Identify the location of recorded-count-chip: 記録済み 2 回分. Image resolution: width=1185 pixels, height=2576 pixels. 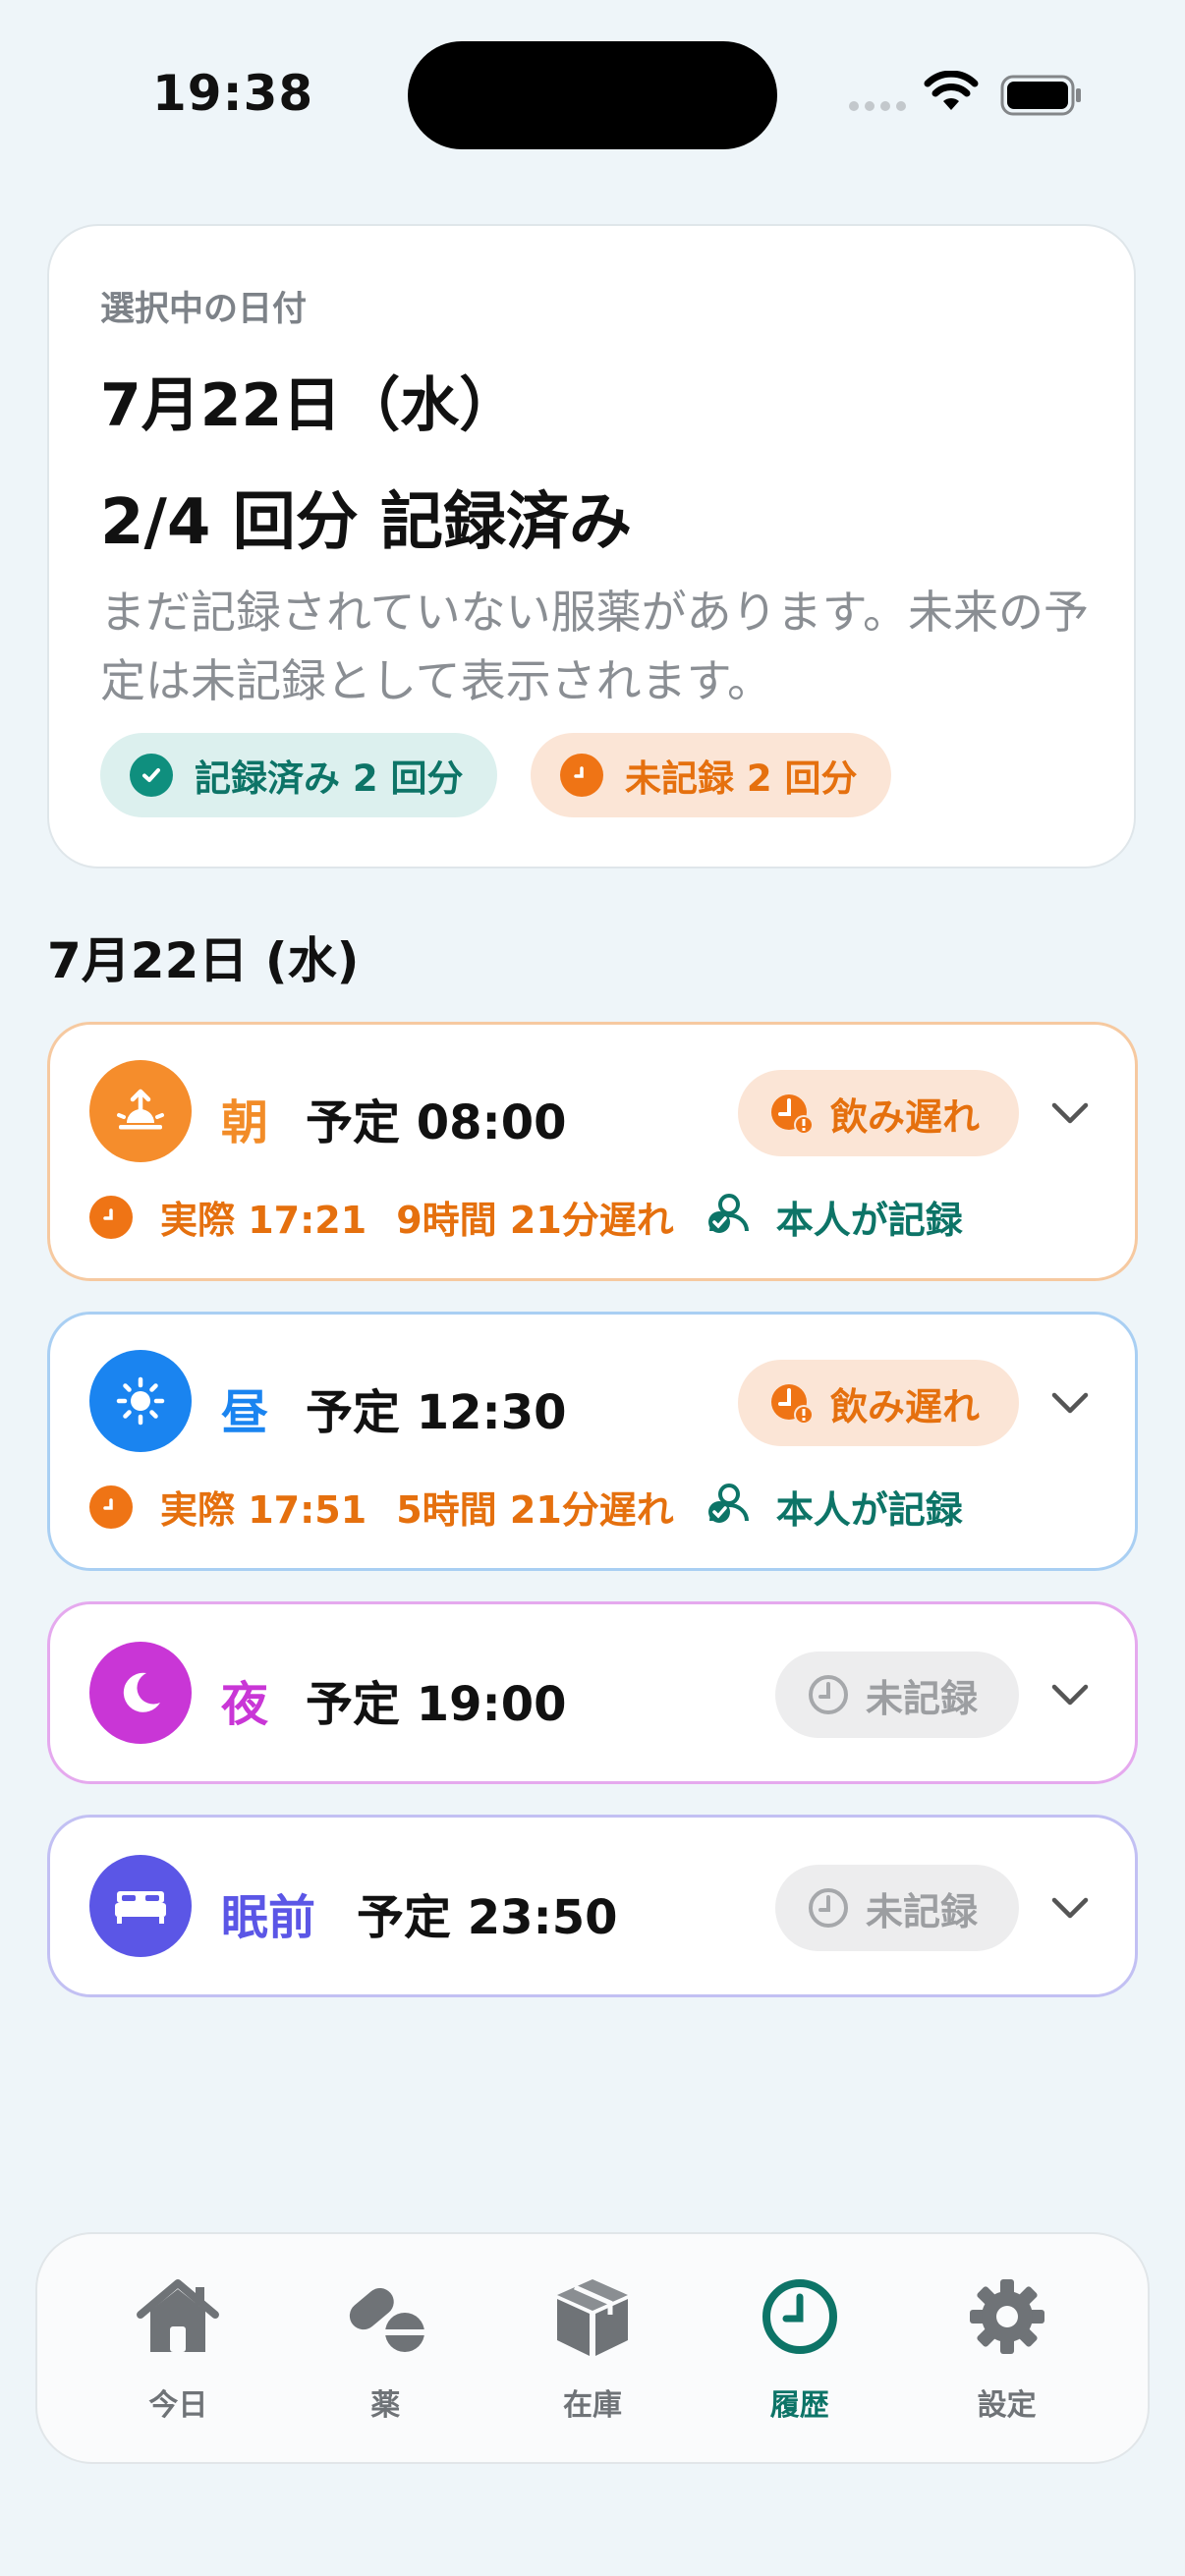
(298, 775).